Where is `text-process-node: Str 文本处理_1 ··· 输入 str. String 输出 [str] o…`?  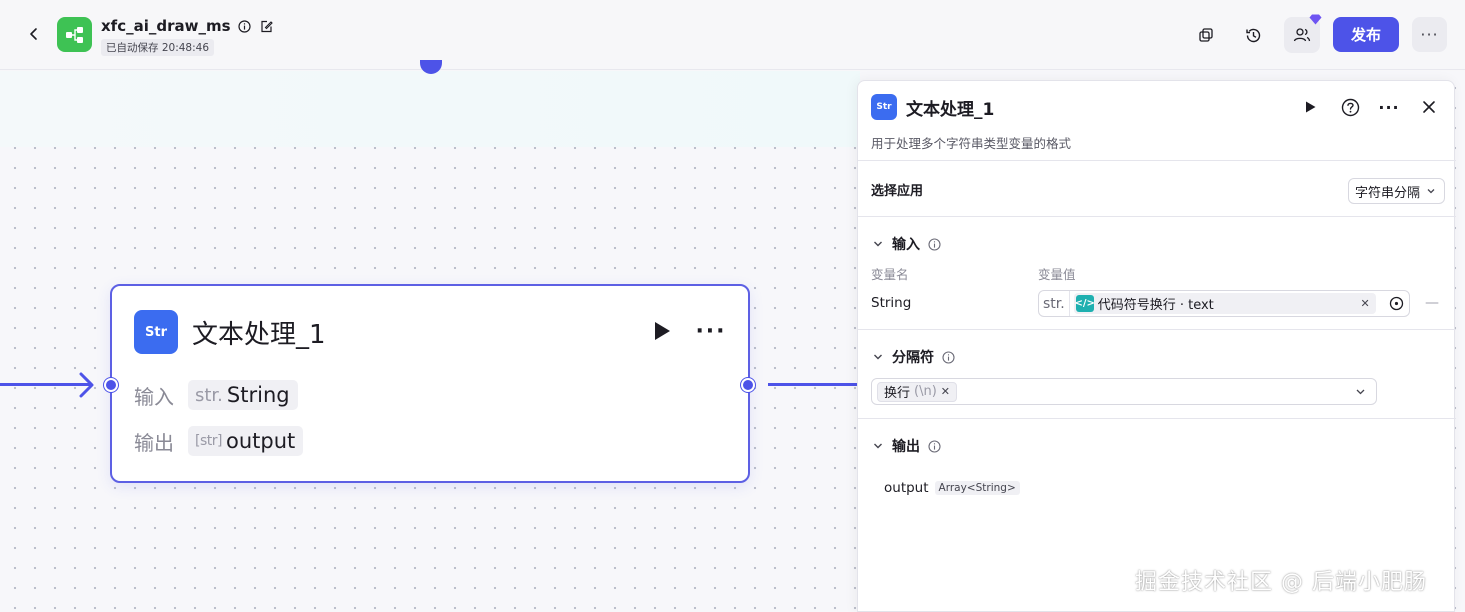
text-process-node: Str 文本处理_1 ··· 输入 str. String 输出 [str] o… is located at coordinates (430, 383).